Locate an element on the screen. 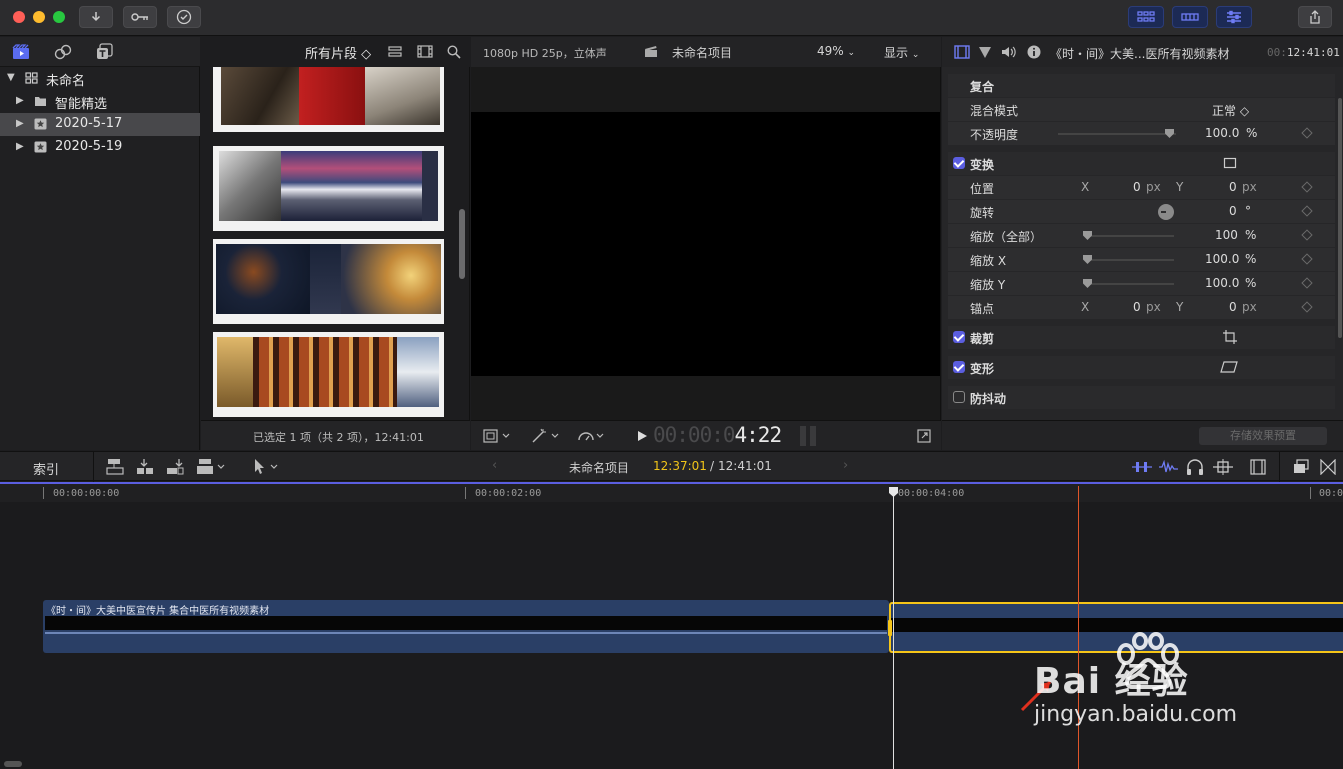 Image resolution: width=1343 pixels, height=769 pixels. distort-onscreen-icon is located at coordinates (1229, 367).